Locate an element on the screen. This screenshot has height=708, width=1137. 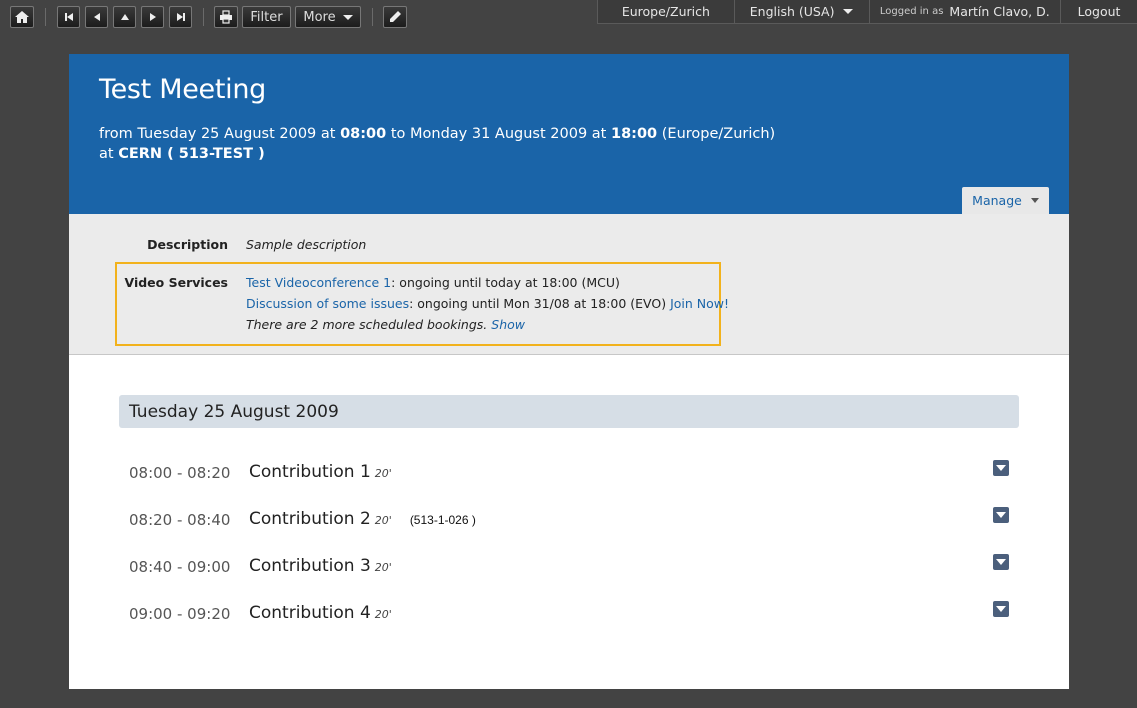
user-menu: Logged in as Martín Clavo, D. is located at coordinates (964, 12).